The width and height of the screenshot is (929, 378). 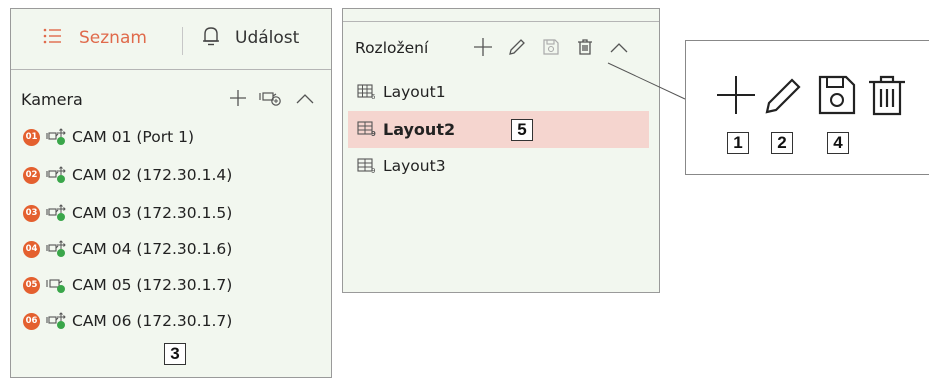 I want to click on bell-icon, so click(x=211, y=38).